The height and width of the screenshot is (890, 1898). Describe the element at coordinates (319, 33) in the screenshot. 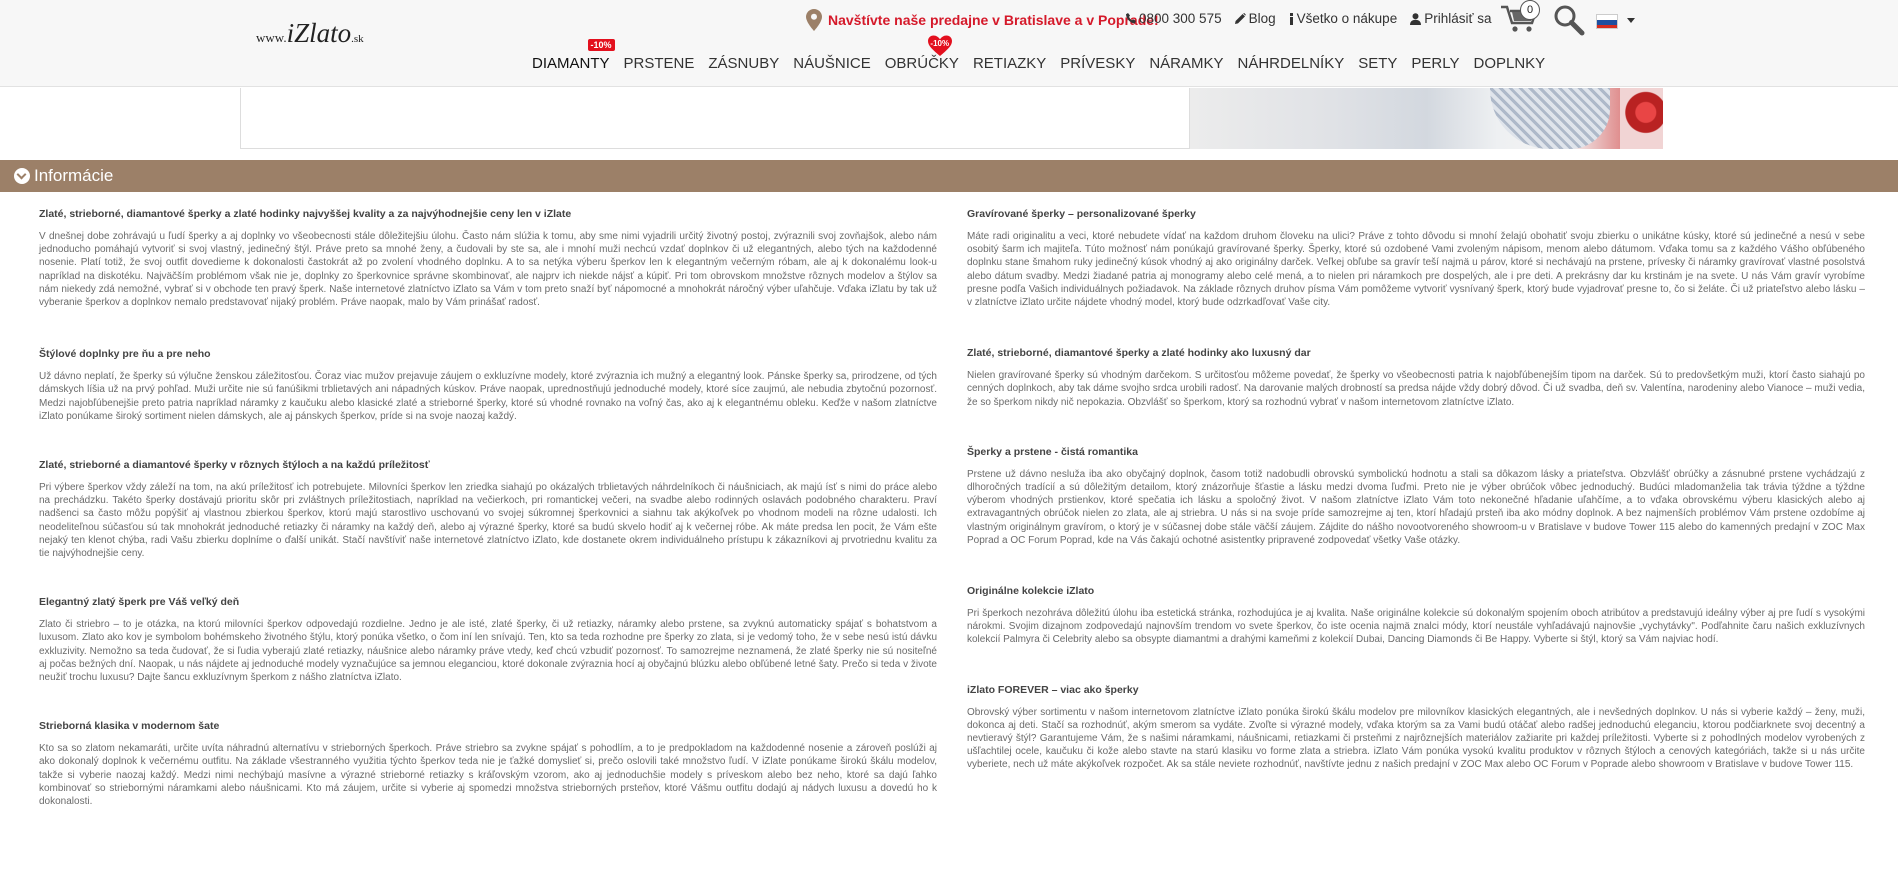

I see `logo-name: iZlato` at that location.